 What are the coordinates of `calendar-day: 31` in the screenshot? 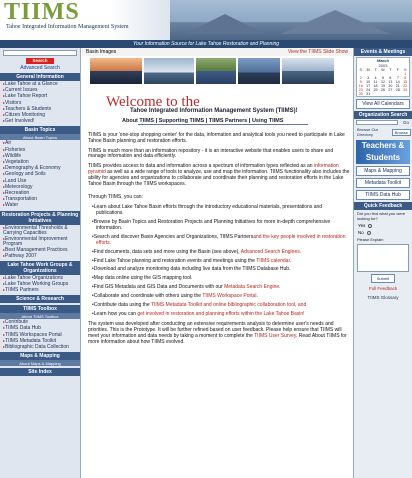 It's located at (367, 94).